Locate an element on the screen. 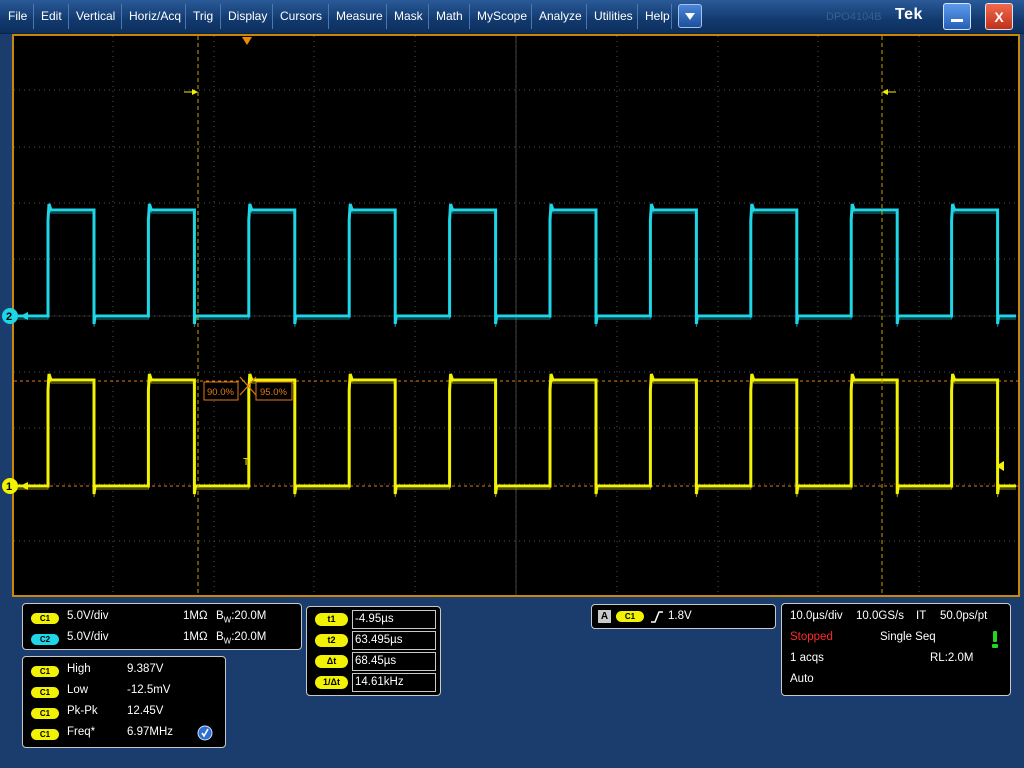  resolution: 50.0ps/pt is located at coordinates (964, 616).